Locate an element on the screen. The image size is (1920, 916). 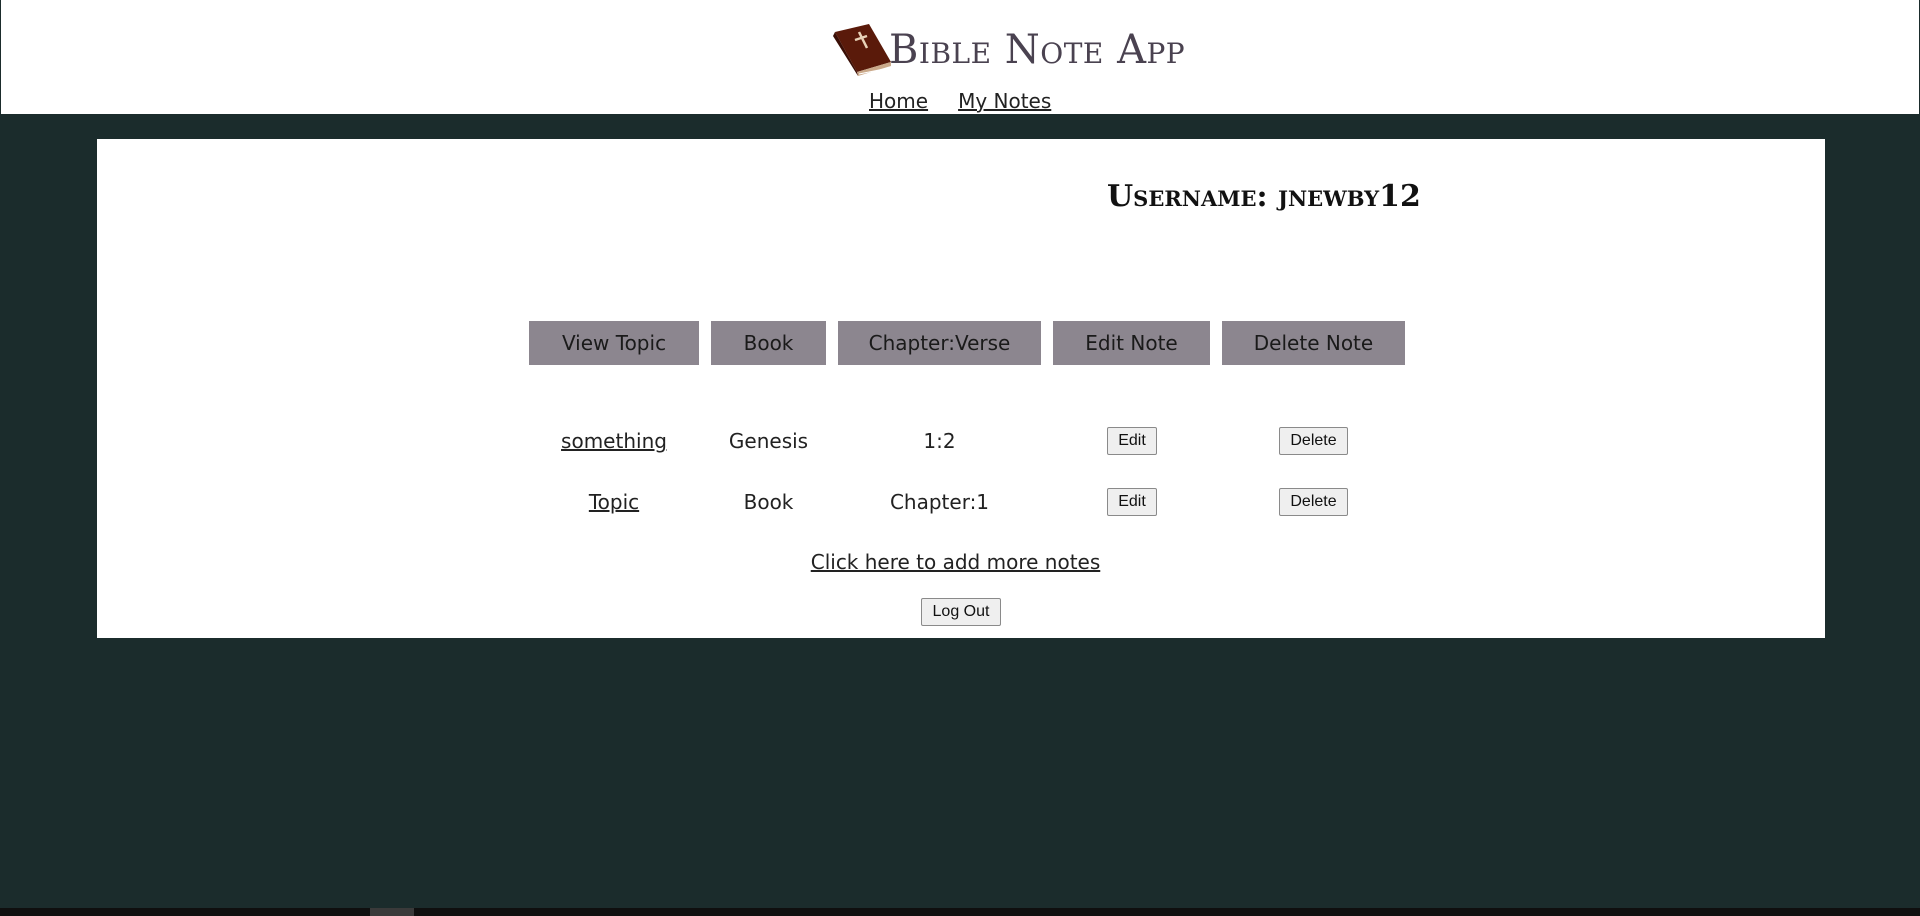
column-header-chapter-verse: Chapter:Verse is located at coordinates (939, 343).